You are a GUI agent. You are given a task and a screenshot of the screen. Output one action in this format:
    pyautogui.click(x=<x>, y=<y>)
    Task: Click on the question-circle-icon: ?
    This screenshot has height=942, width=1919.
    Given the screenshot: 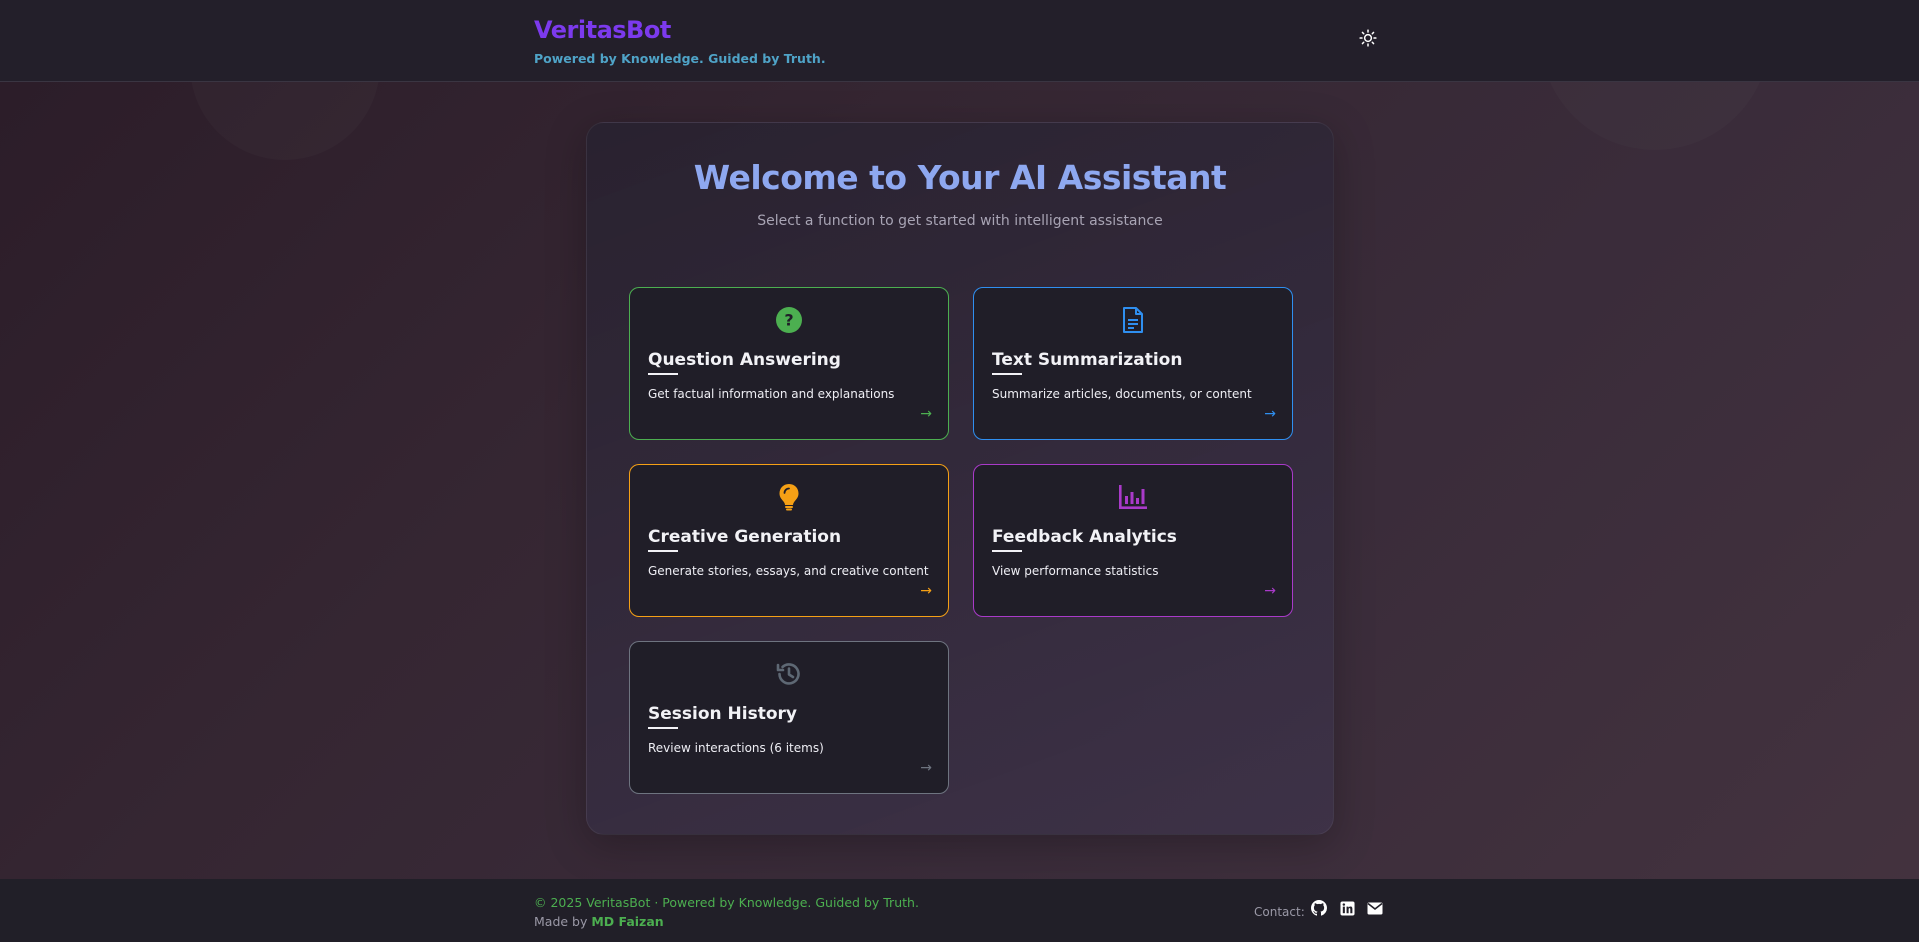 What is the action you would take?
    pyautogui.click(x=789, y=320)
    